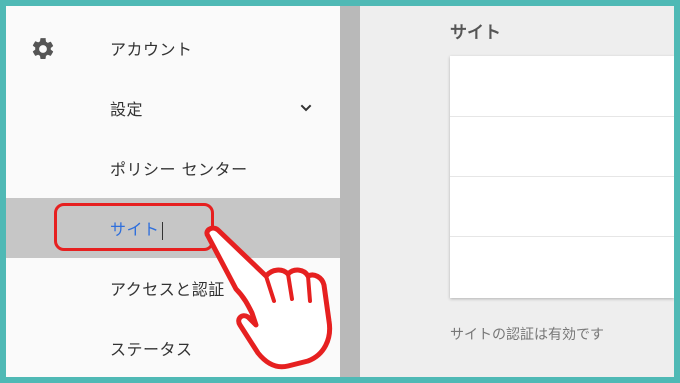 The image size is (680, 383). Describe the element at coordinates (179, 169) in the screenshot. I see `sidebar-item-label: ポリシー センター` at that location.